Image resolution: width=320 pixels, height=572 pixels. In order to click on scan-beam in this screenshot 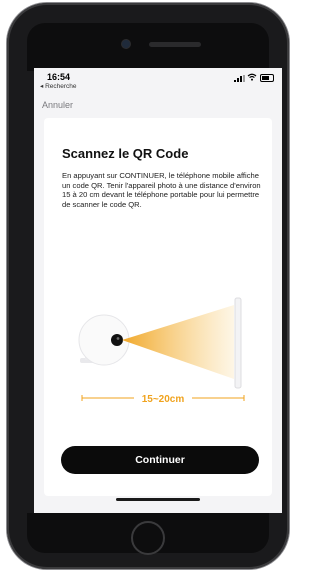, I will do `click(178, 342)`.